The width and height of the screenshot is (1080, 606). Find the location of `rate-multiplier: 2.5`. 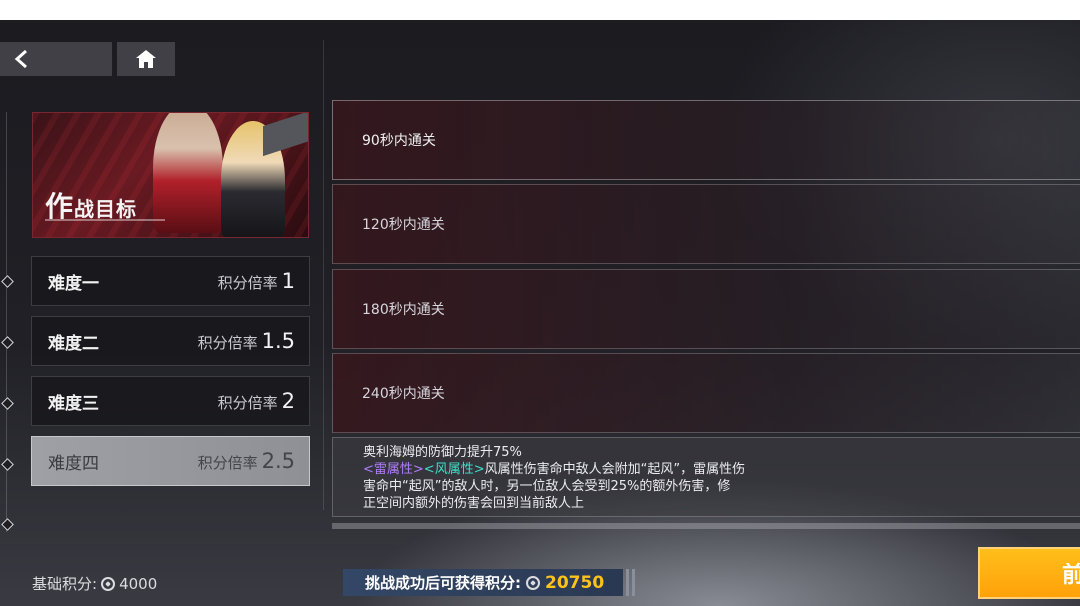

rate-multiplier: 2.5 is located at coordinates (278, 461).